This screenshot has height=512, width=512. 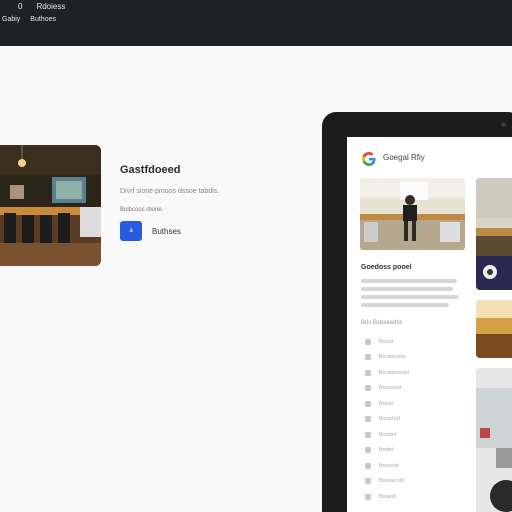 What do you see at coordinates (411, 295) in the screenshot?
I see `description-paragraph` at bounding box center [411, 295].